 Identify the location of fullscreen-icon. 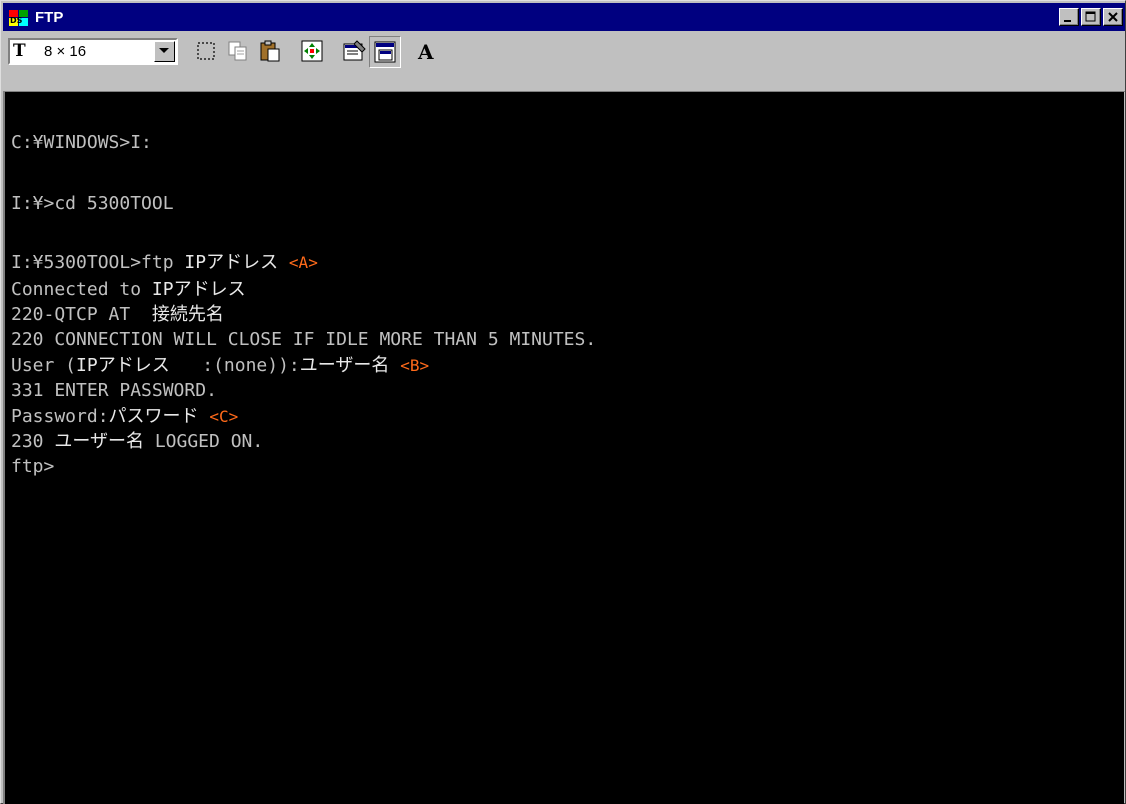
(312, 51).